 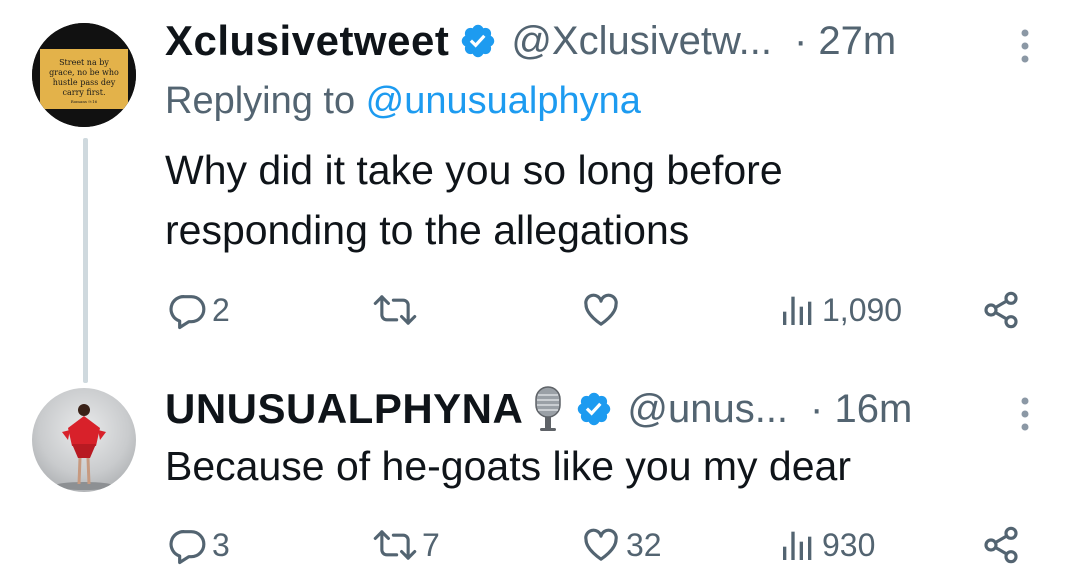 I want to click on like-button, so click(x=603, y=310).